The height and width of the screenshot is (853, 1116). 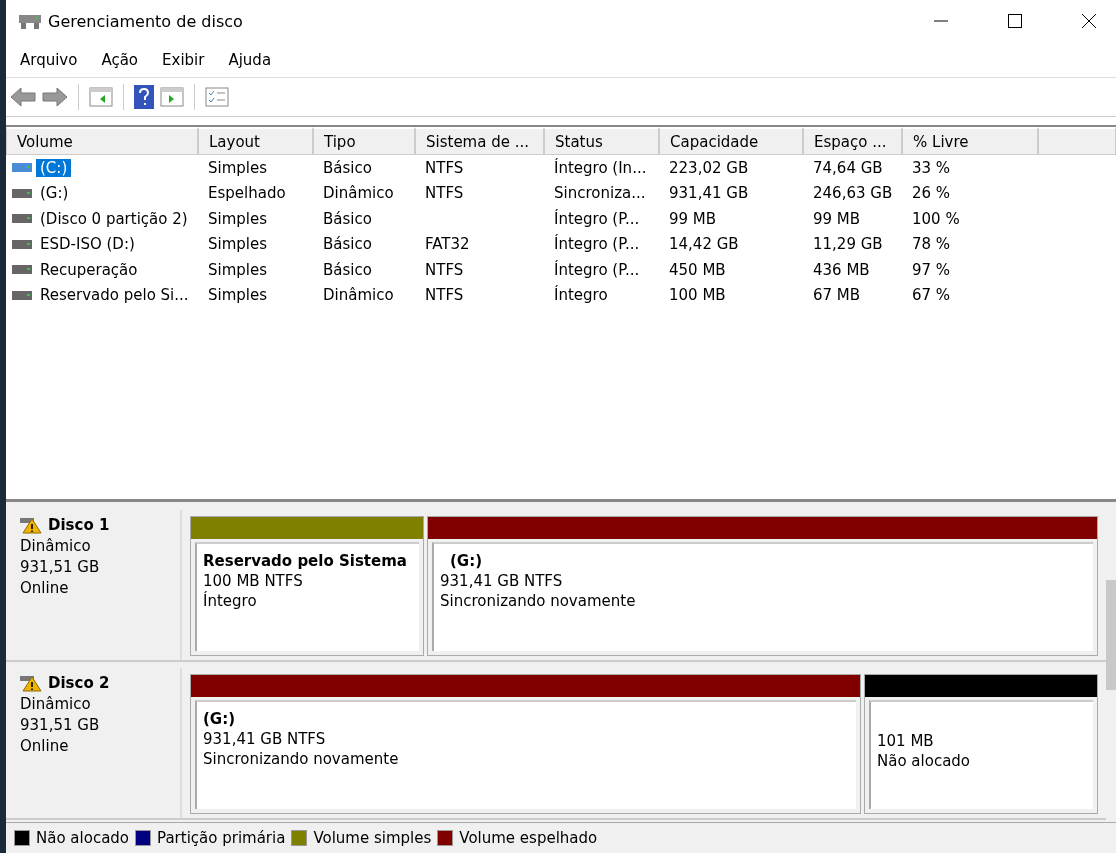 What do you see at coordinates (906, 741) in the screenshot?
I see `partition-size: 101 MB` at bounding box center [906, 741].